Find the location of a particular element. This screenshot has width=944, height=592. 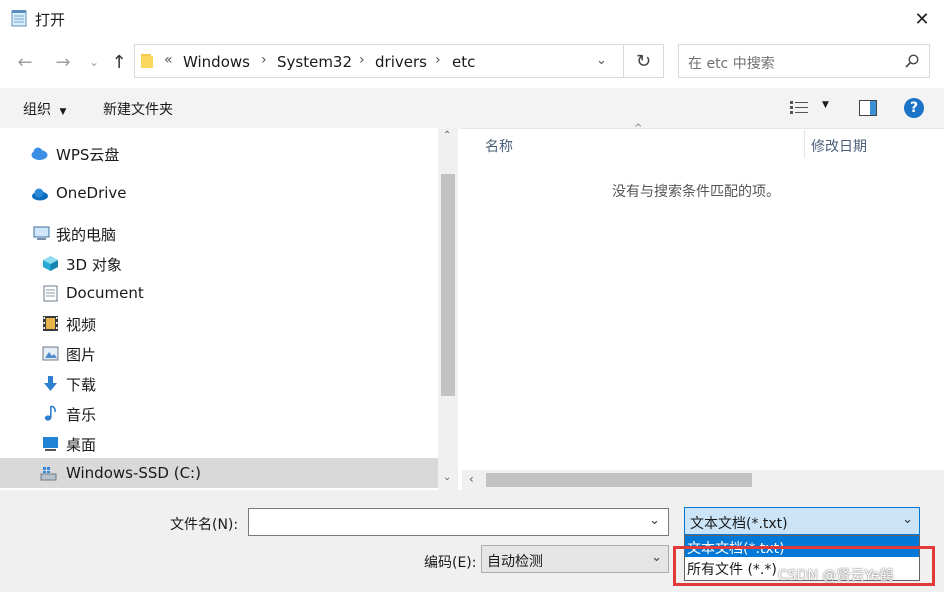

sidebar-item-label: 桌面 is located at coordinates (81, 445).